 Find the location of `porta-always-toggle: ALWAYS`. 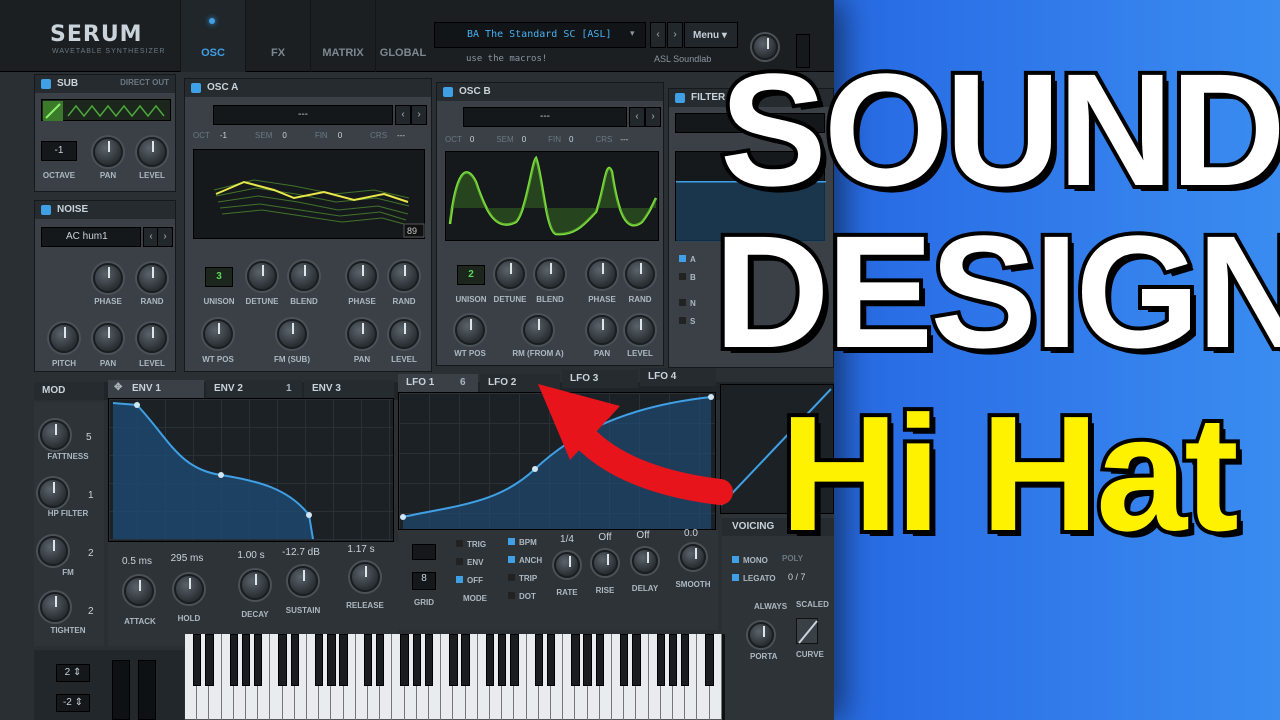

porta-always-toggle: ALWAYS is located at coordinates (770, 606).